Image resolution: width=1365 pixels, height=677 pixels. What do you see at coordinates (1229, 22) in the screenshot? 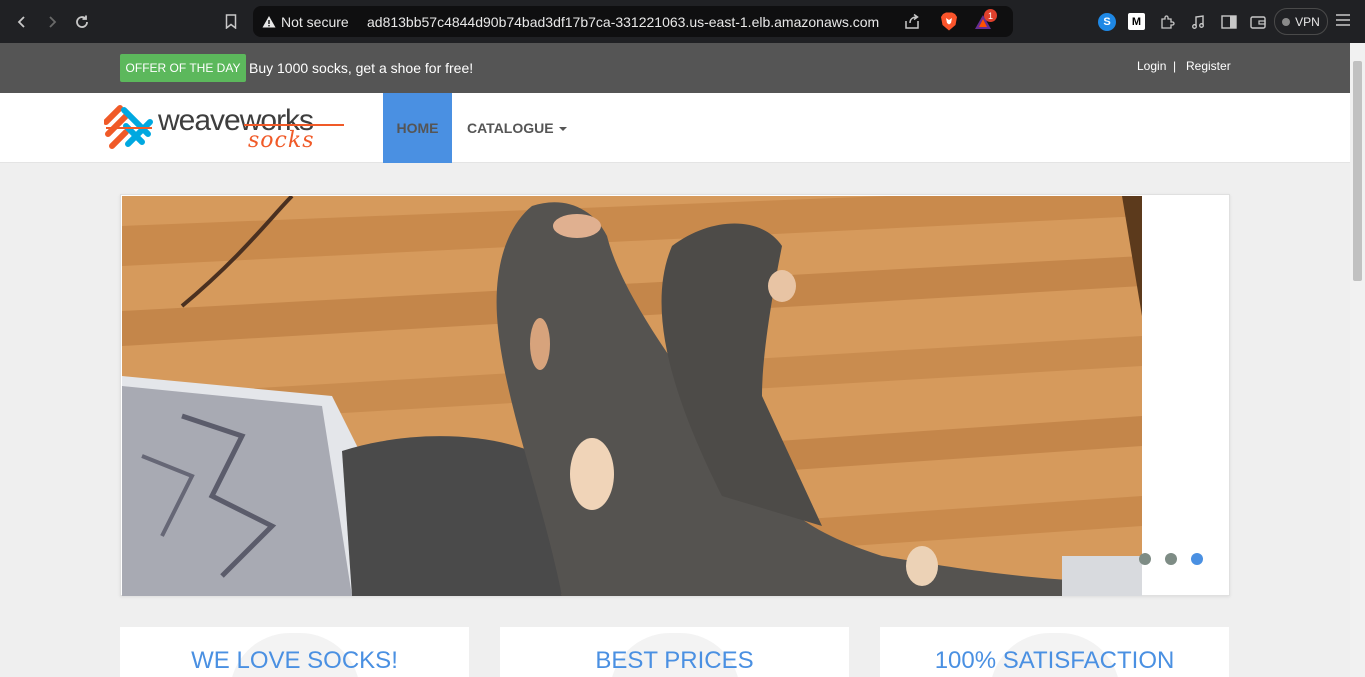
I see `sidebar-icon` at bounding box center [1229, 22].